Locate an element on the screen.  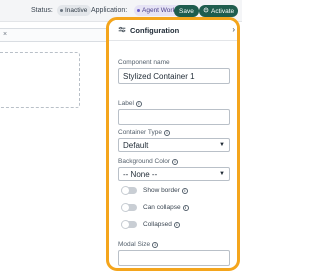
configuration-title: Configuration is located at coordinates (155, 30).